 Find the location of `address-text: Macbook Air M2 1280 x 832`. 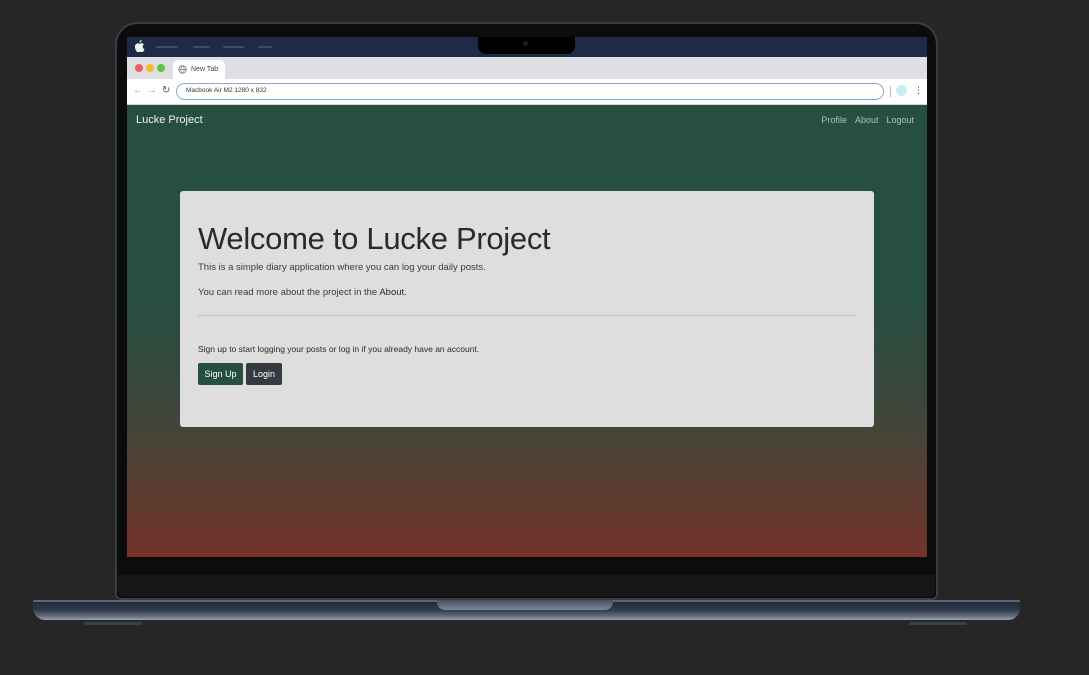

address-text: Macbook Air M2 1280 x 832 is located at coordinates (226, 90).